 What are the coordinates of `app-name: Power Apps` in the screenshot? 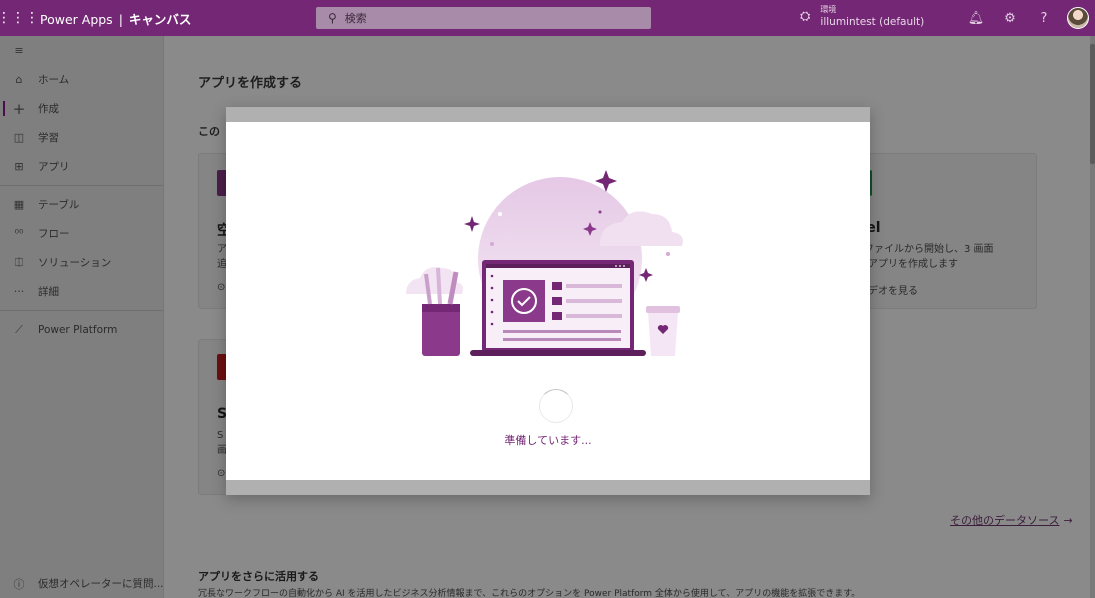 It's located at (76, 19).